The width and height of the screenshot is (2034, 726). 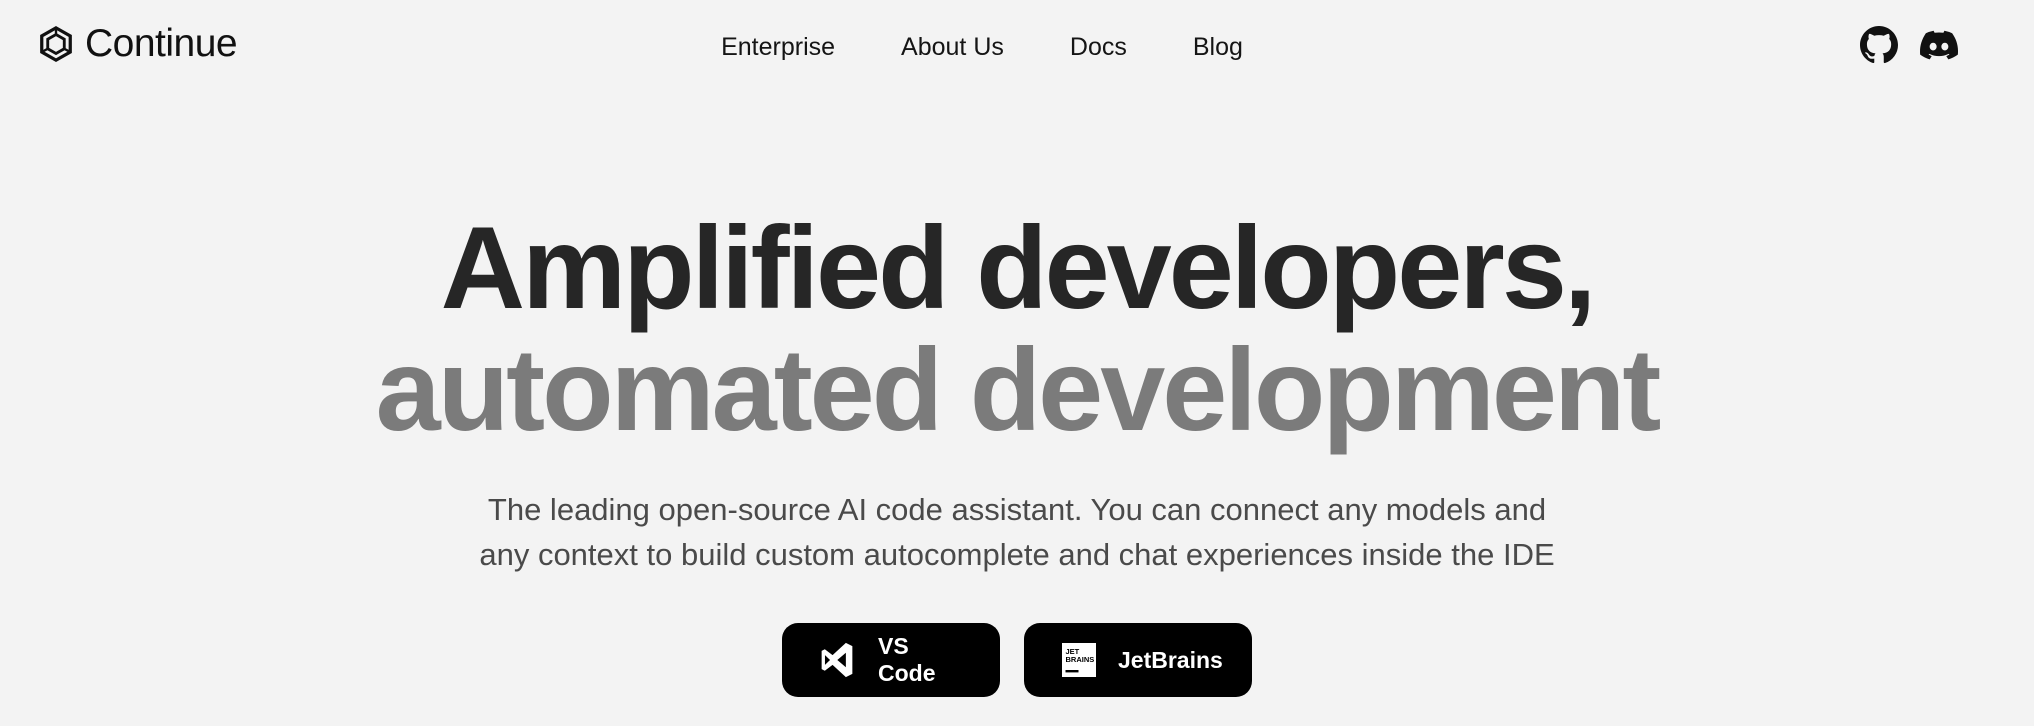 What do you see at coordinates (1909, 45) in the screenshot?
I see `social-links` at bounding box center [1909, 45].